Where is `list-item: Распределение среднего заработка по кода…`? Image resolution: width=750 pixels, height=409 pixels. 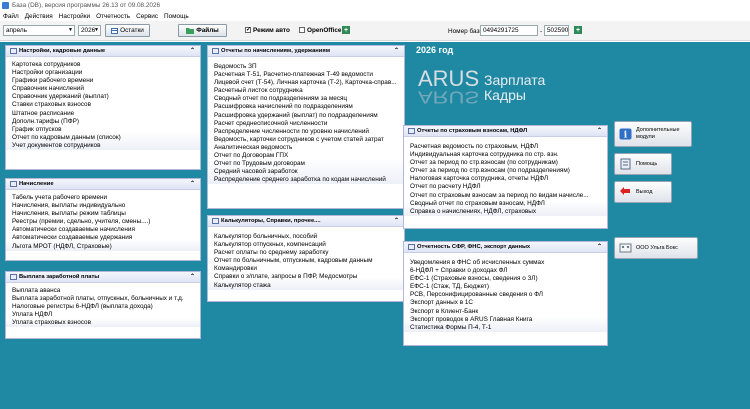 list-item: Распределение среднего заработка по кода… is located at coordinates (307, 180).